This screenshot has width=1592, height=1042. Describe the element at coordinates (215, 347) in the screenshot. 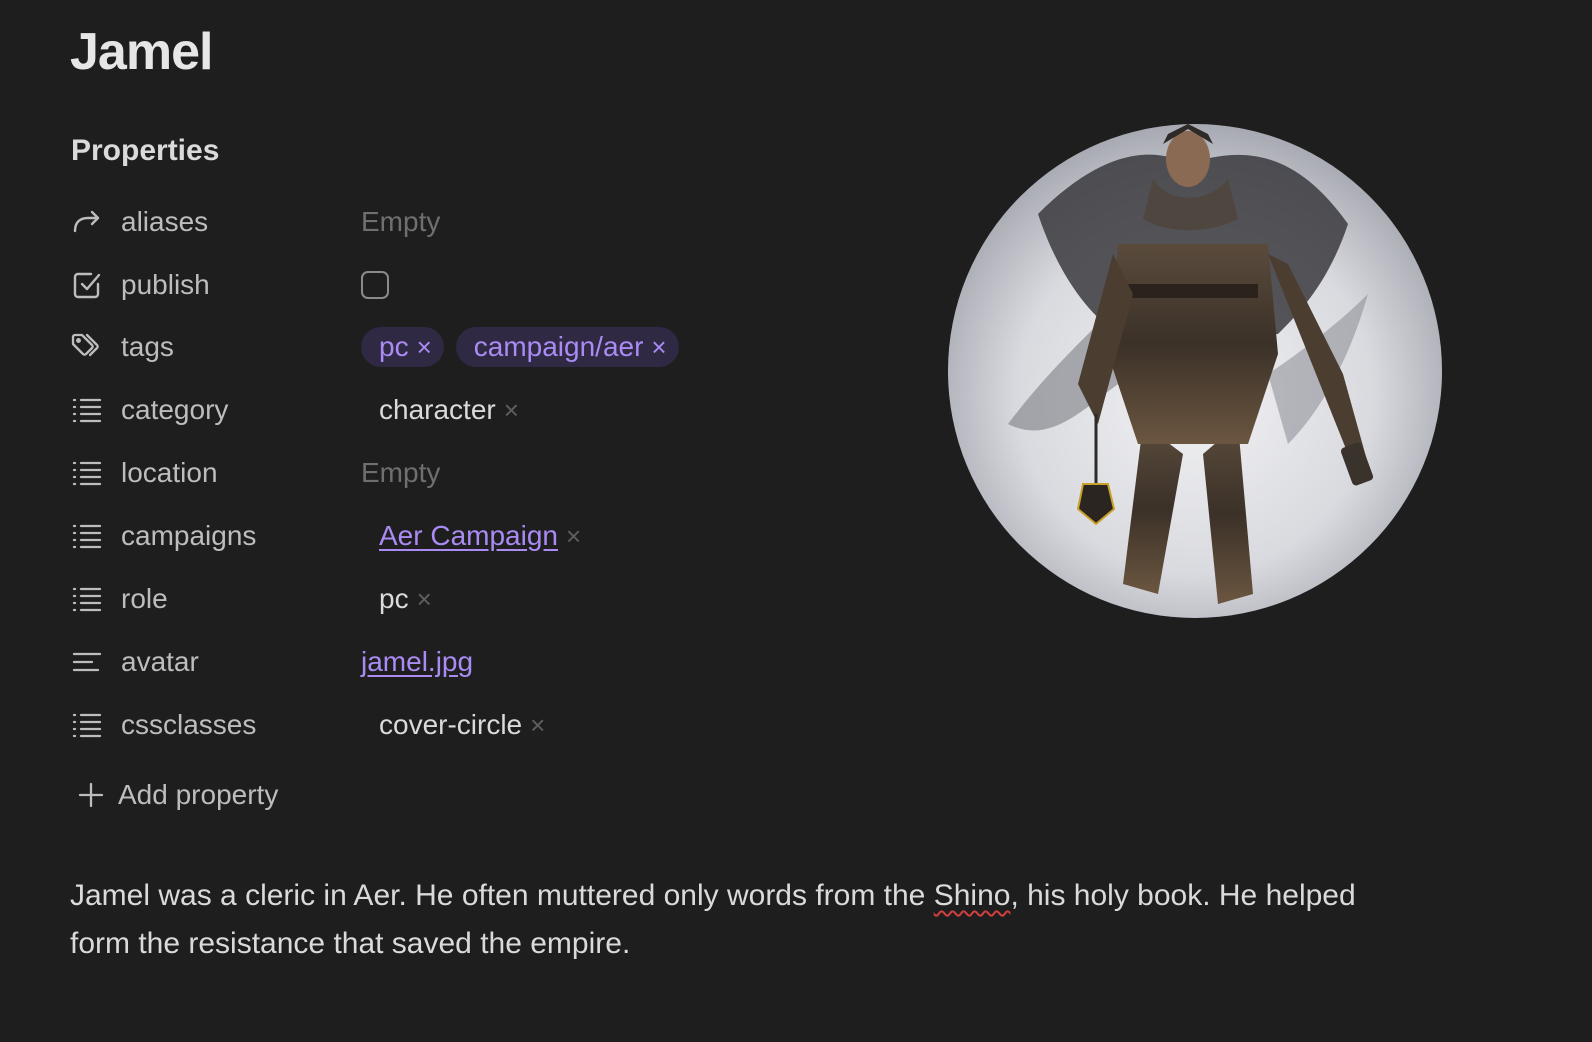

I see `property-key-tags: tags` at that location.